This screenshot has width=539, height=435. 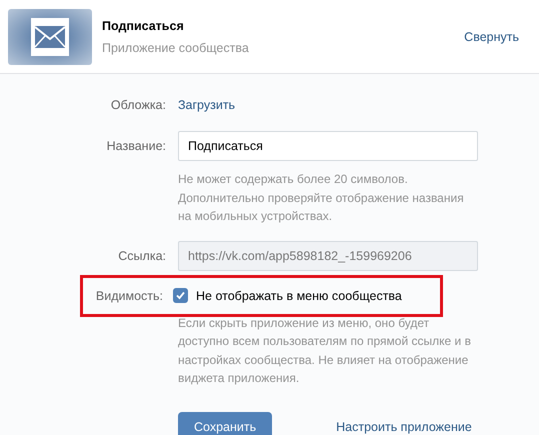 What do you see at coordinates (143, 25) in the screenshot?
I see `app-title: Подписаться` at bounding box center [143, 25].